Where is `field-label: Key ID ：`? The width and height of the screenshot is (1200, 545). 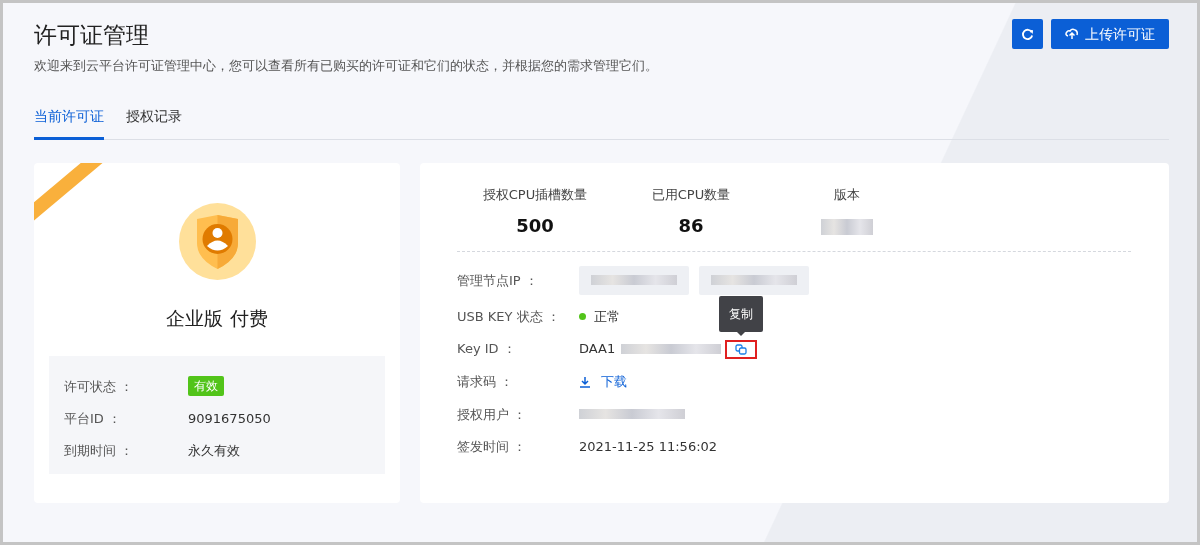
field-label: Key ID ： is located at coordinates (487, 349).